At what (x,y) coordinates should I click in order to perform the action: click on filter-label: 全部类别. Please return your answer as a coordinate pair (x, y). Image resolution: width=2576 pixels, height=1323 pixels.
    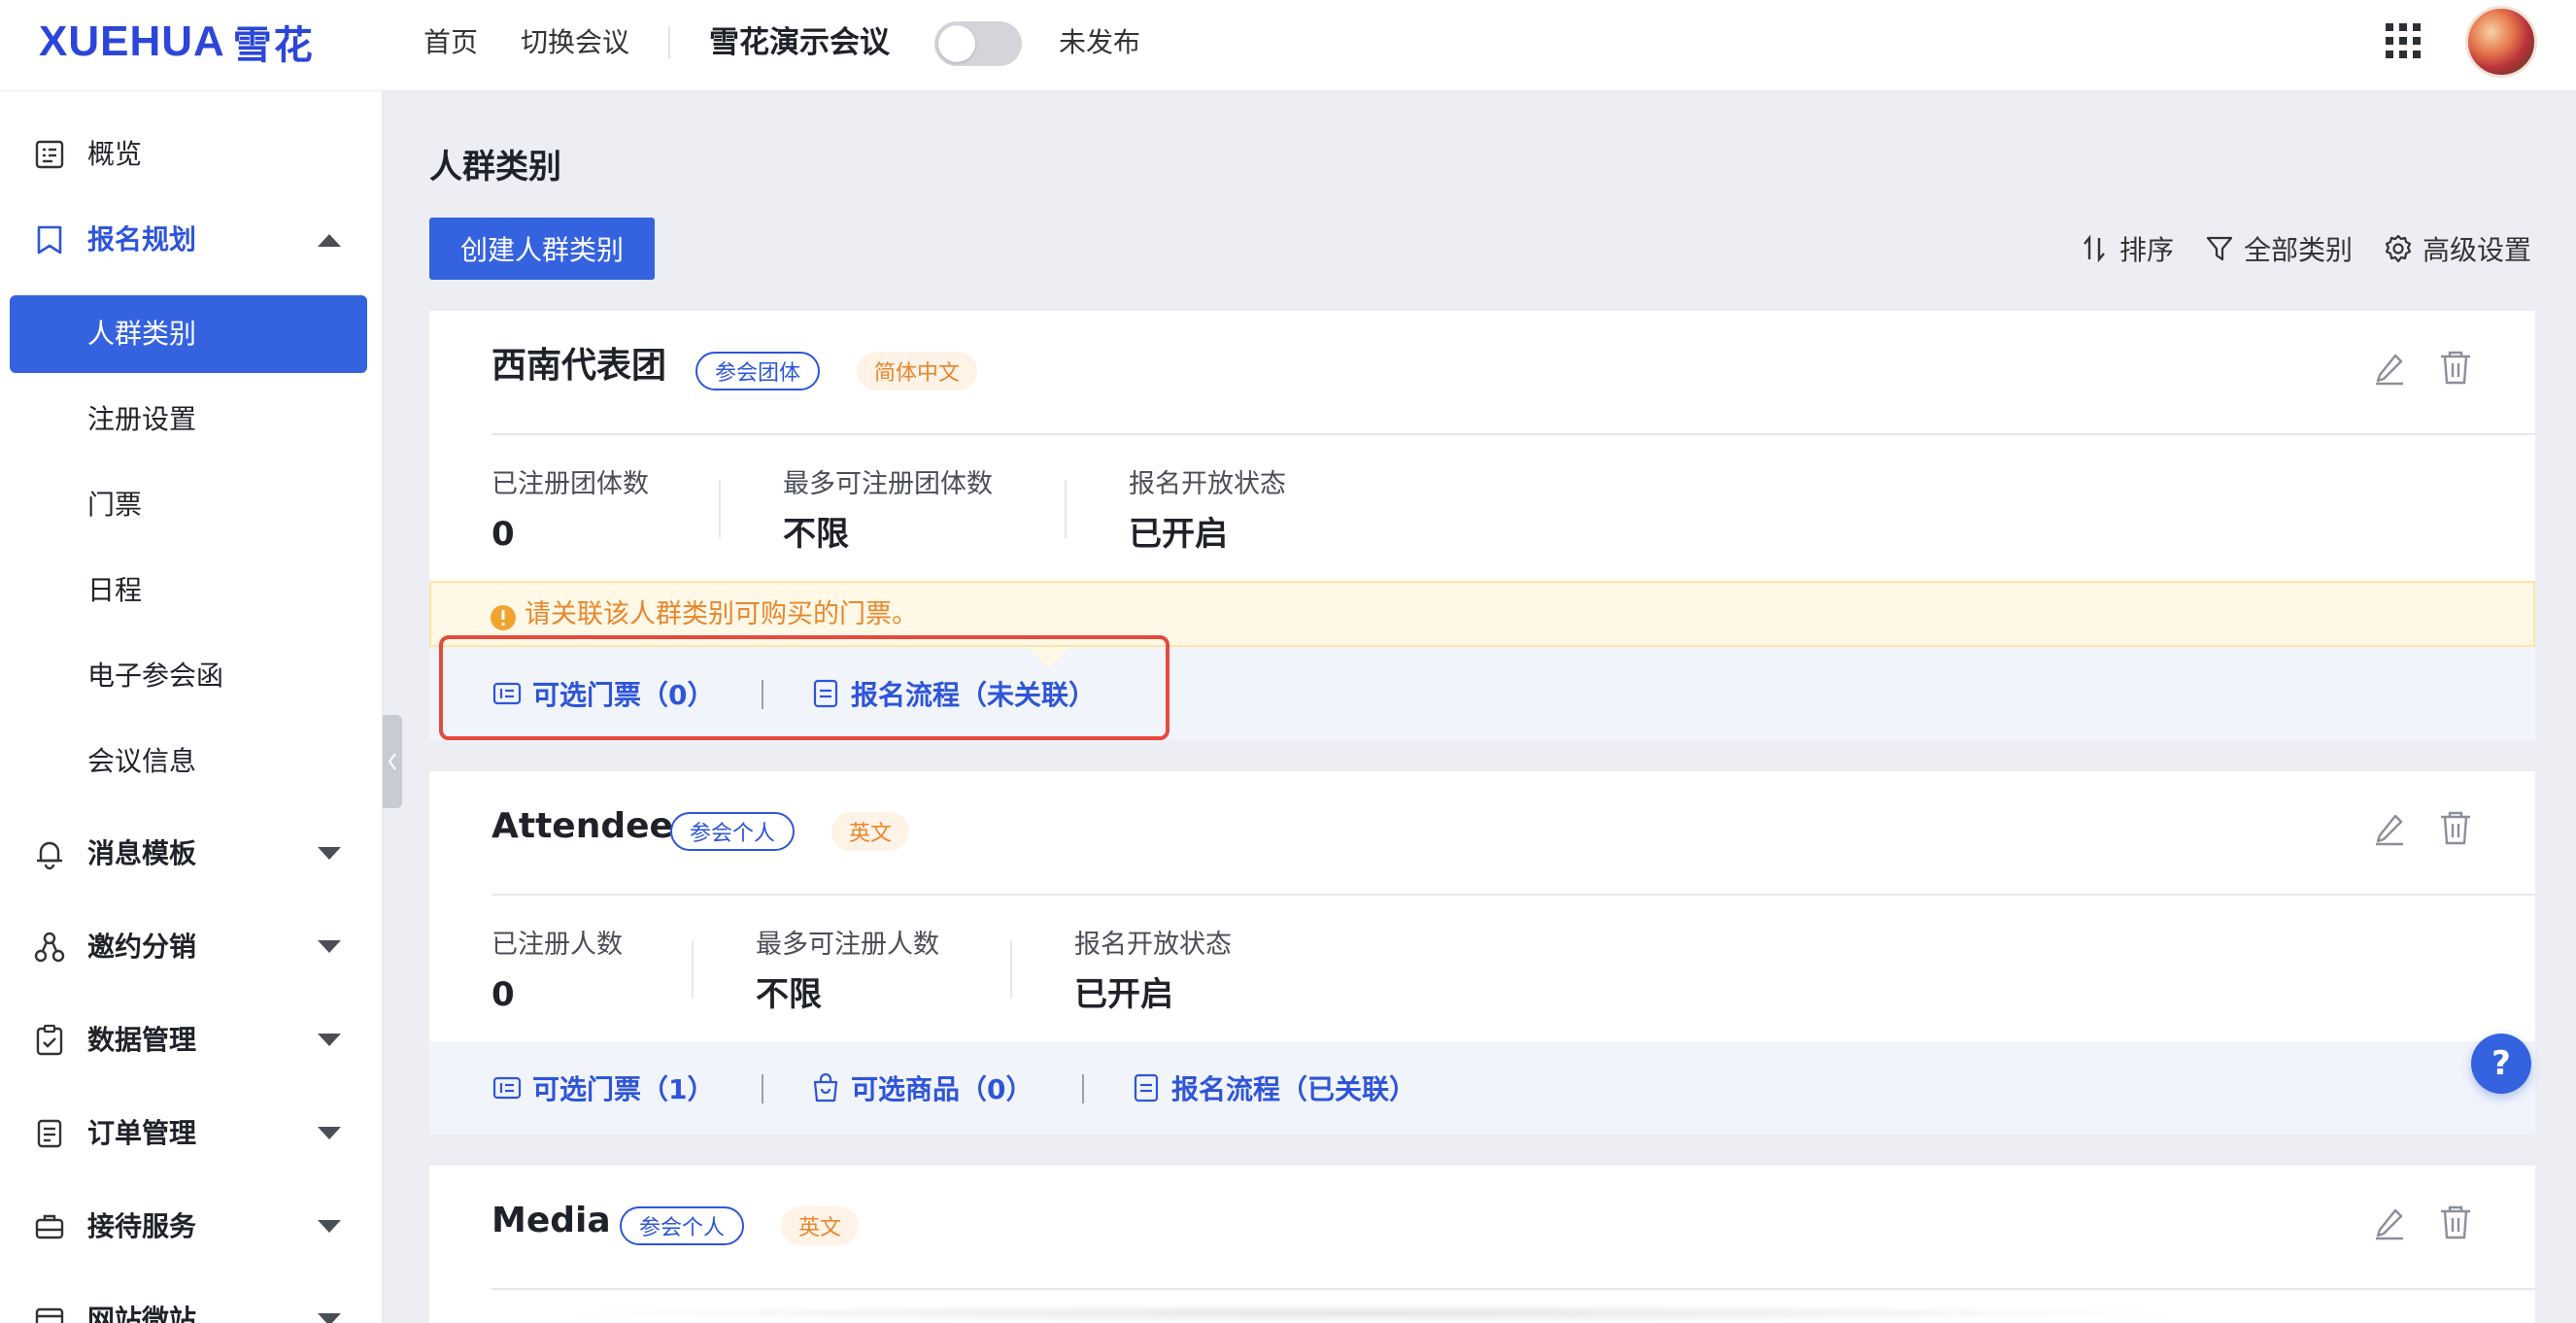
    Looking at the image, I should click on (2299, 250).